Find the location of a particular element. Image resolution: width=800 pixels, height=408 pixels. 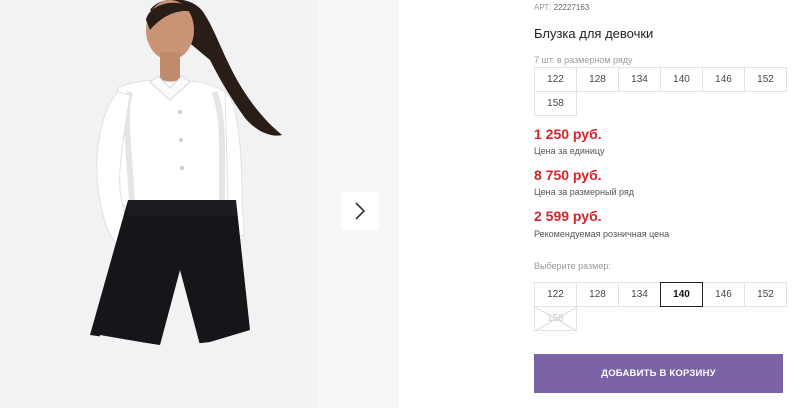

unit-price: 1 250 руб. is located at coordinates (568, 134).